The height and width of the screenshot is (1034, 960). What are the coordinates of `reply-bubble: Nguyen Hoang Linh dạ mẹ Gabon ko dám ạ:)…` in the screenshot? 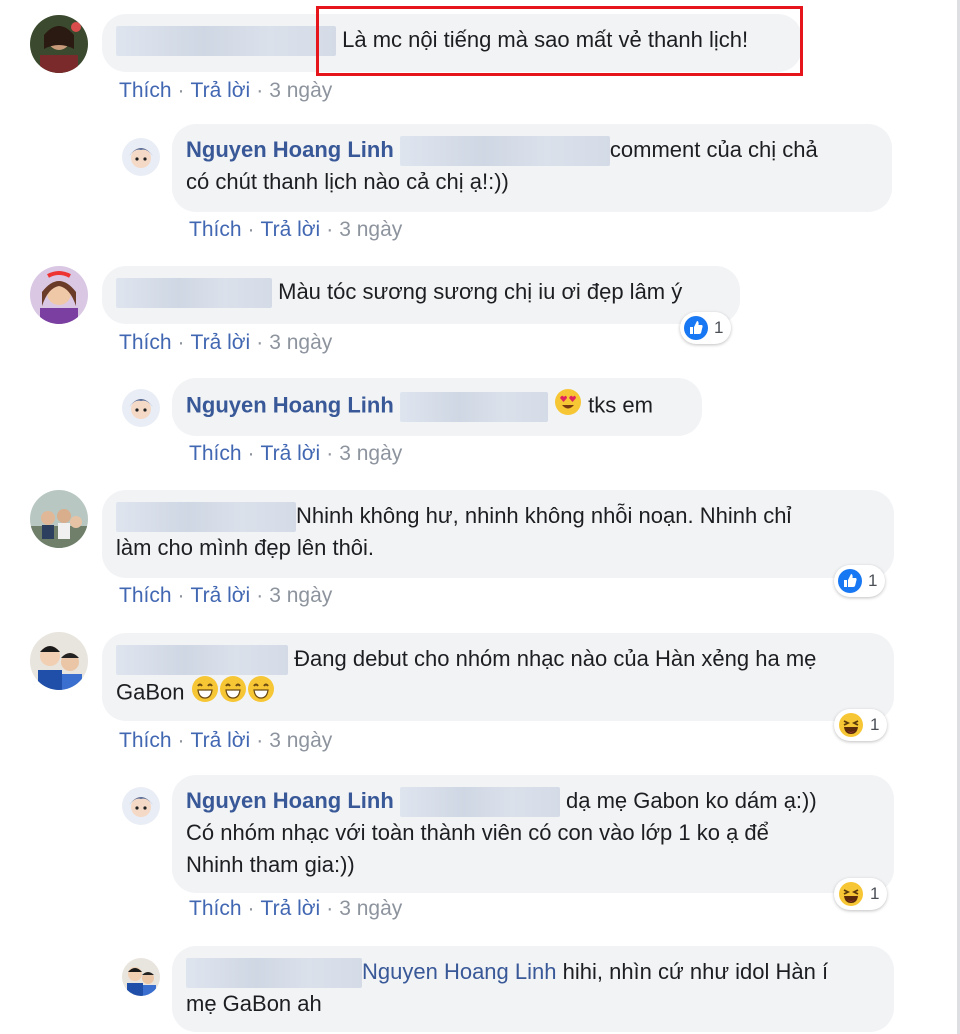 It's located at (533, 834).